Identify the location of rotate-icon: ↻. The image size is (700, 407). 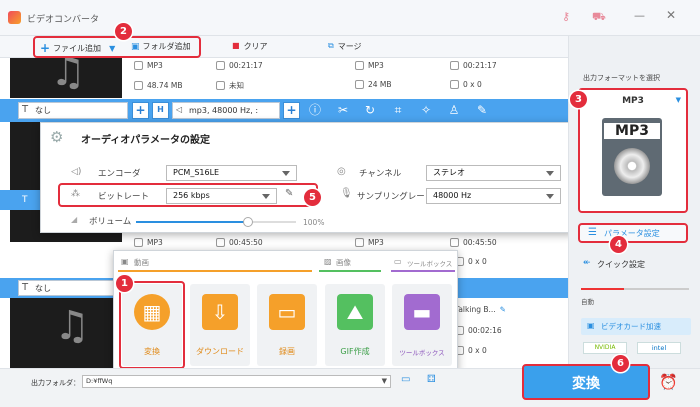
(370, 110).